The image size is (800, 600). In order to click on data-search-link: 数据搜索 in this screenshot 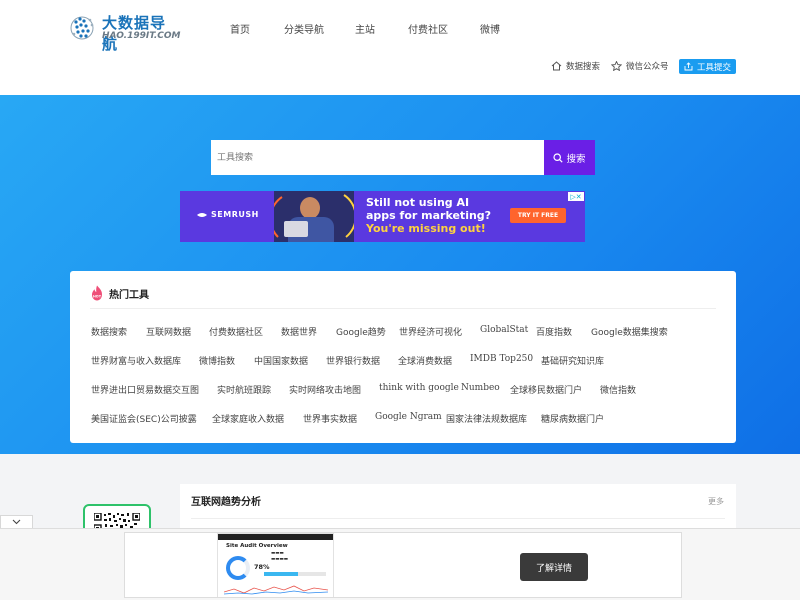, I will do `click(575, 66)`.